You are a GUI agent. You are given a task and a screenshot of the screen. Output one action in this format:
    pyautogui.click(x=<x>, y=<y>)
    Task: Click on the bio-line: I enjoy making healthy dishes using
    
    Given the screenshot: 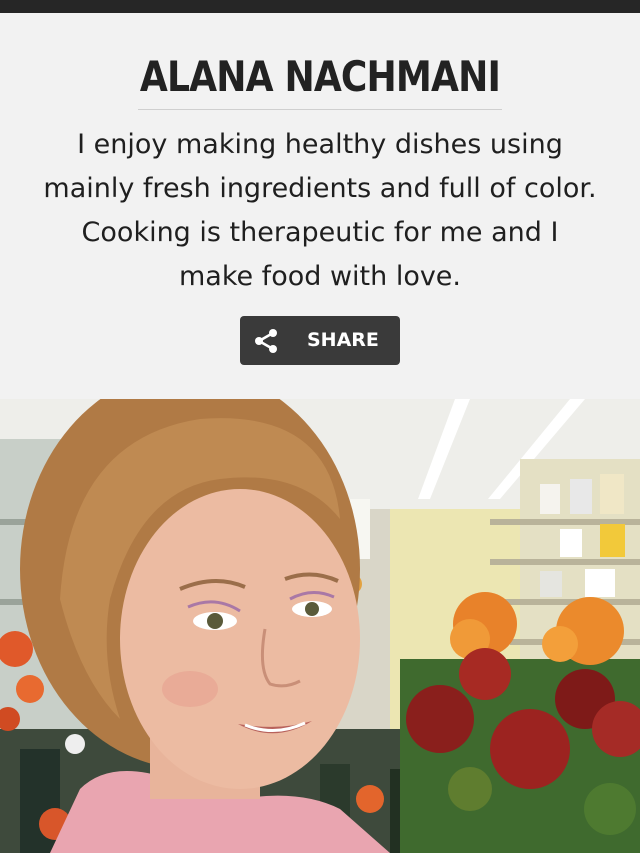 What is the action you would take?
    pyautogui.click(x=320, y=144)
    